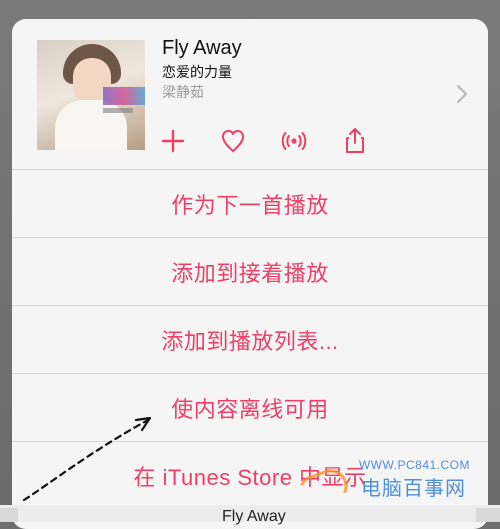 Image resolution: width=500 pixels, height=529 pixels. Describe the element at coordinates (254, 516) in the screenshot. I see `now-playing-title: Fly Away` at that location.